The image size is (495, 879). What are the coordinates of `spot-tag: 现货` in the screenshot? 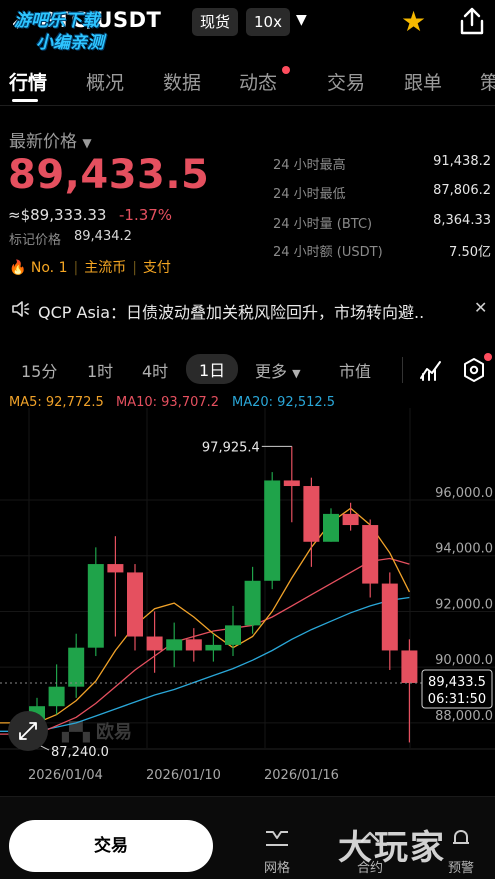 It's located at (215, 22).